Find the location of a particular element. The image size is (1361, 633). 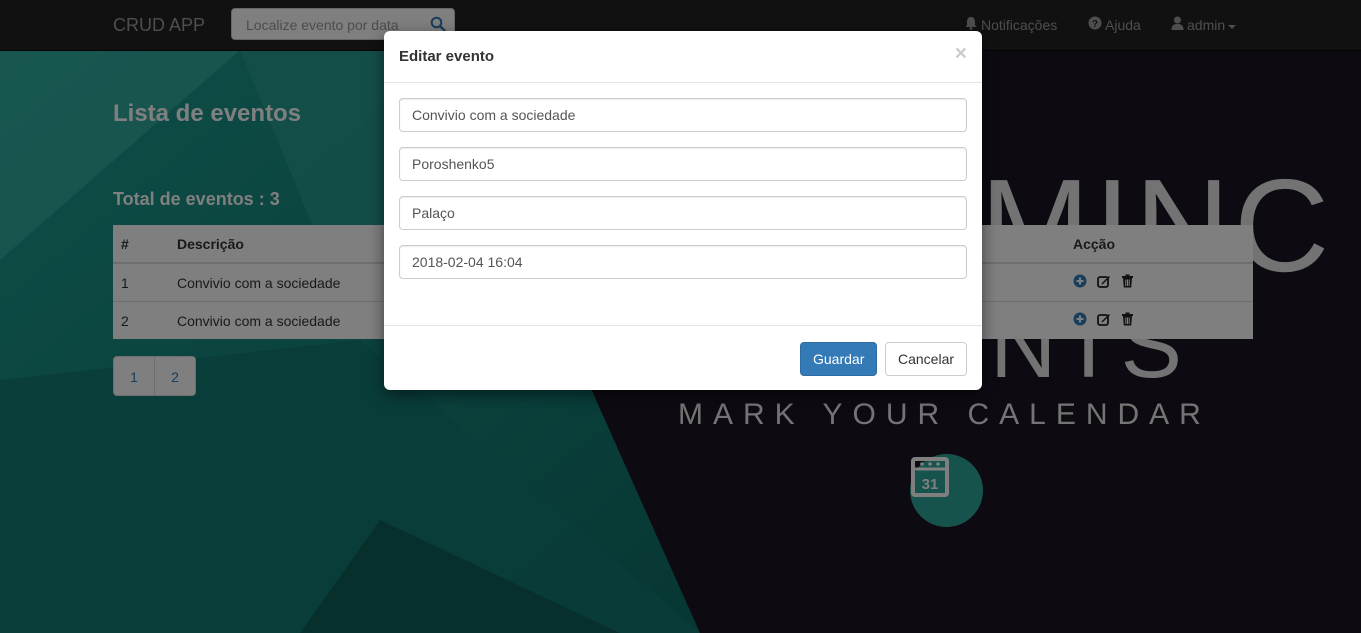

modal-title: Editar evento is located at coordinates (447, 56).